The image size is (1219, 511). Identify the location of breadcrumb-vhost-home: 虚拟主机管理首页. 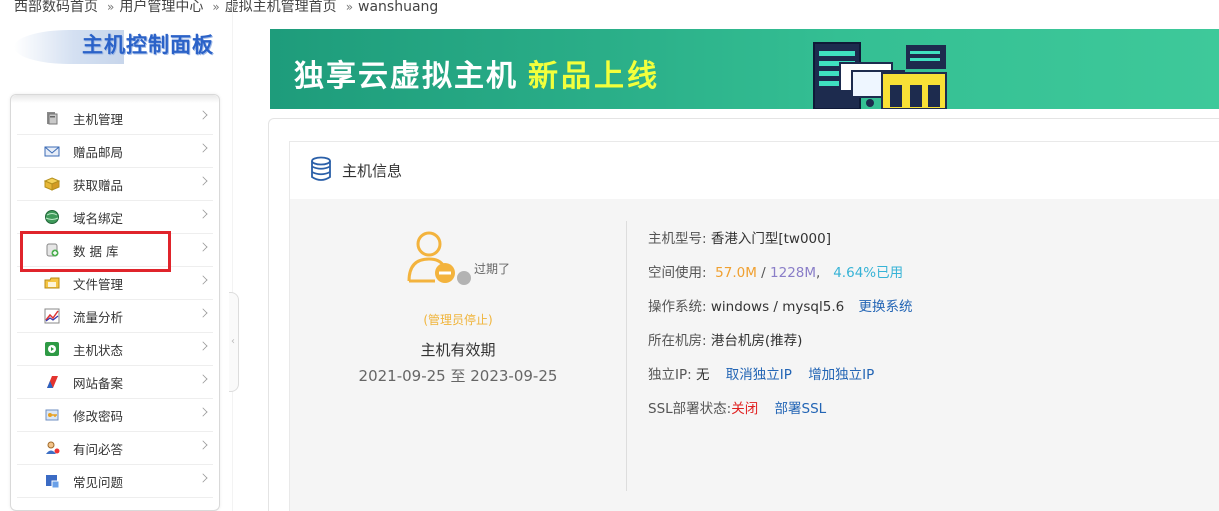
(281, 7).